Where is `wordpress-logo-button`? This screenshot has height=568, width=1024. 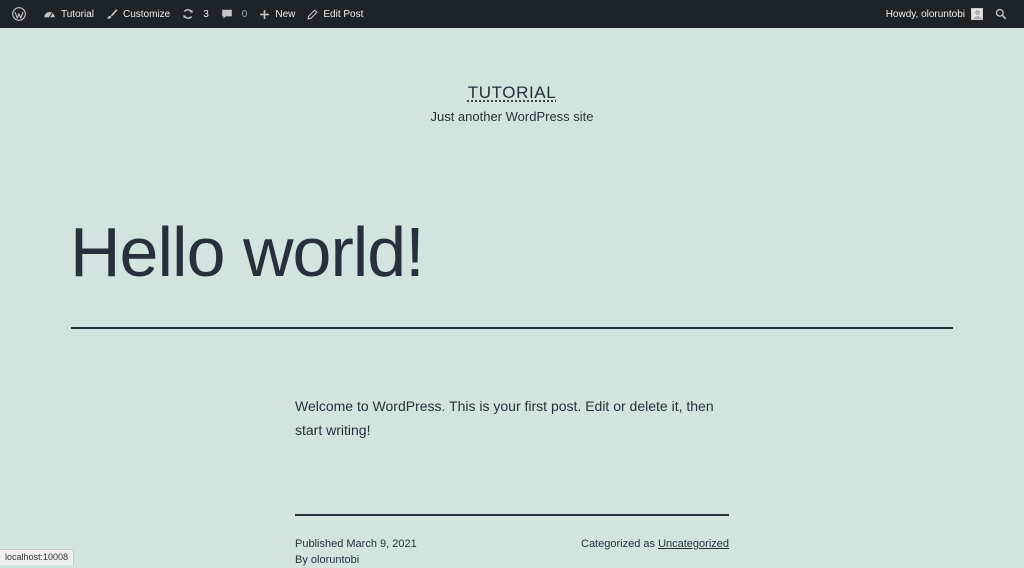 wordpress-logo-button is located at coordinates (21, 14).